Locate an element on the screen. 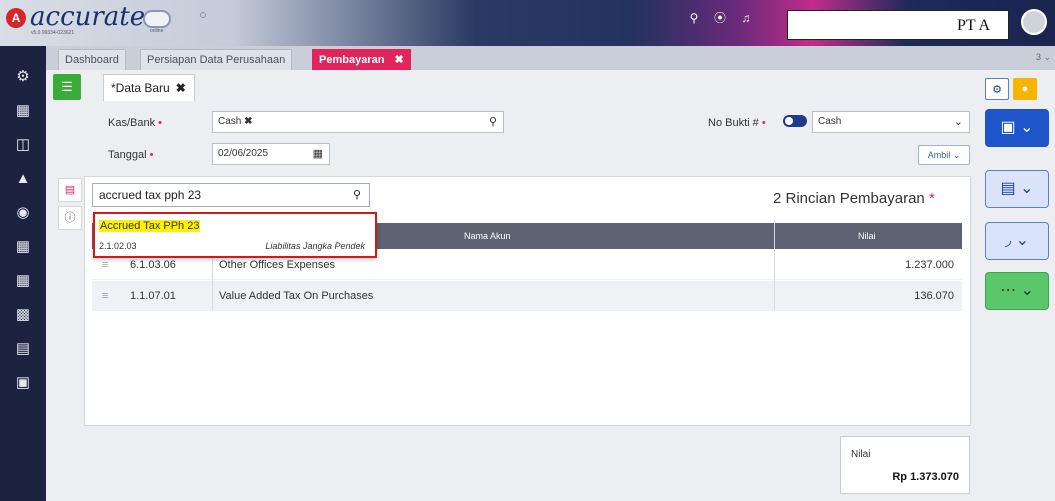 The width and height of the screenshot is (1055, 501). search-value: accrued tax pph 23 is located at coordinates (150, 195).